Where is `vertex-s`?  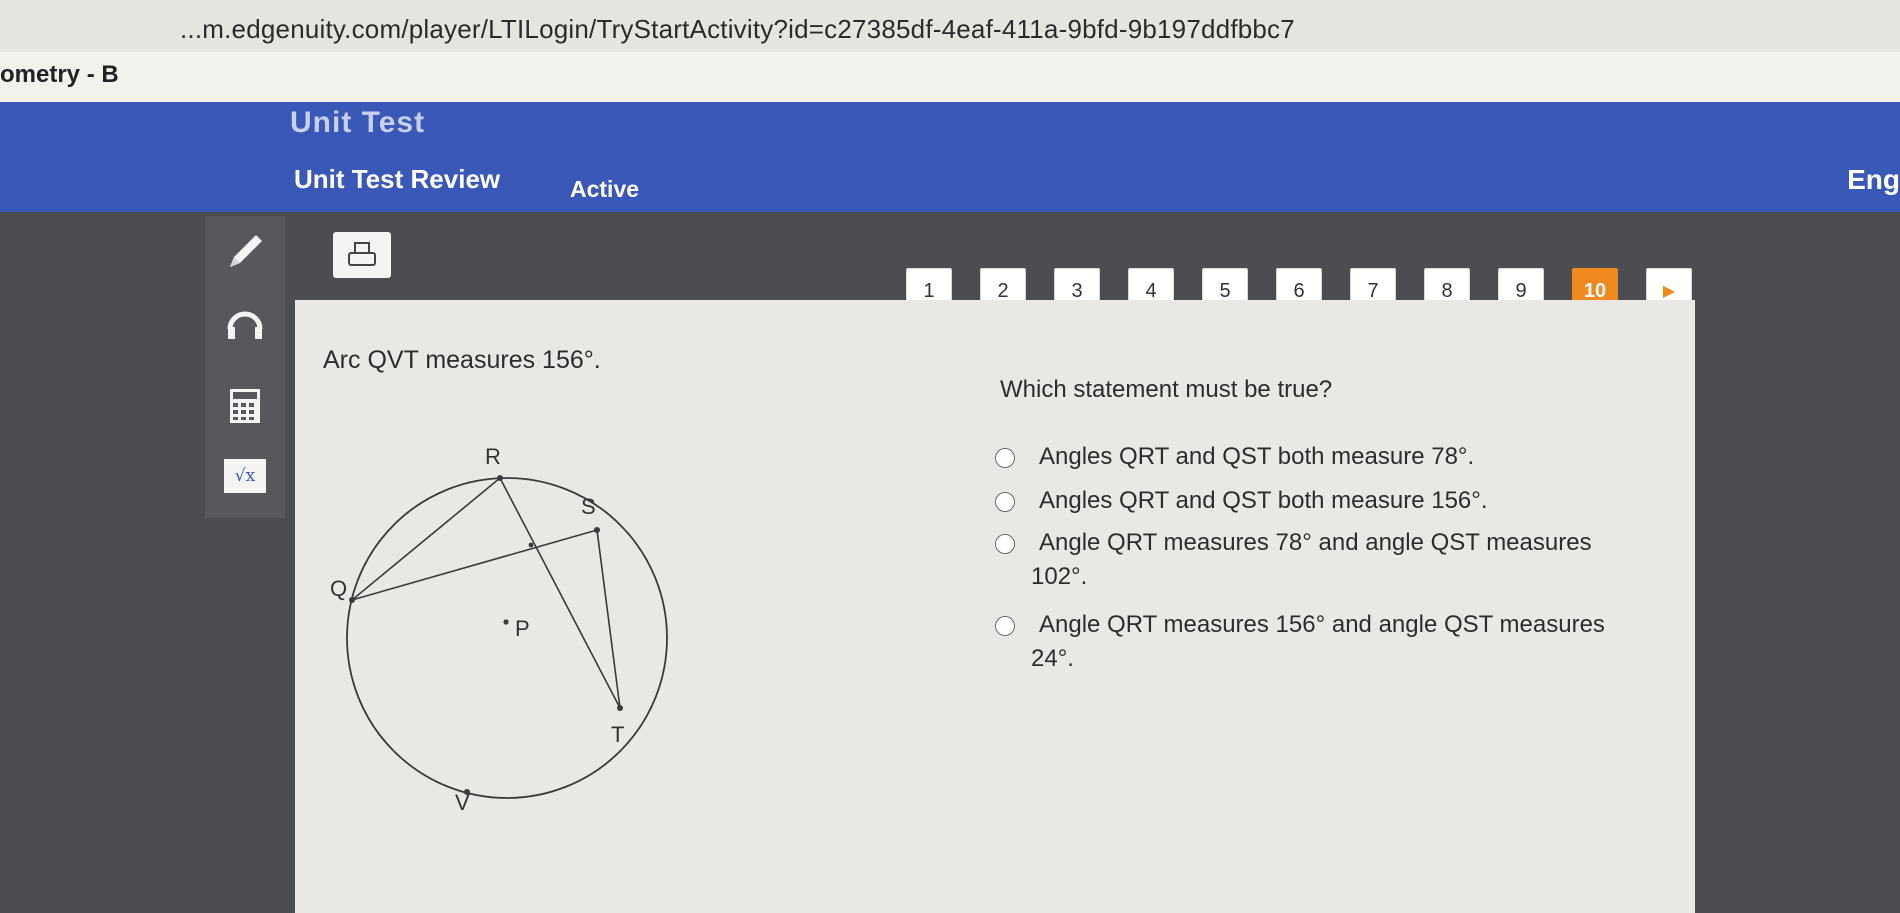 vertex-s is located at coordinates (597, 530).